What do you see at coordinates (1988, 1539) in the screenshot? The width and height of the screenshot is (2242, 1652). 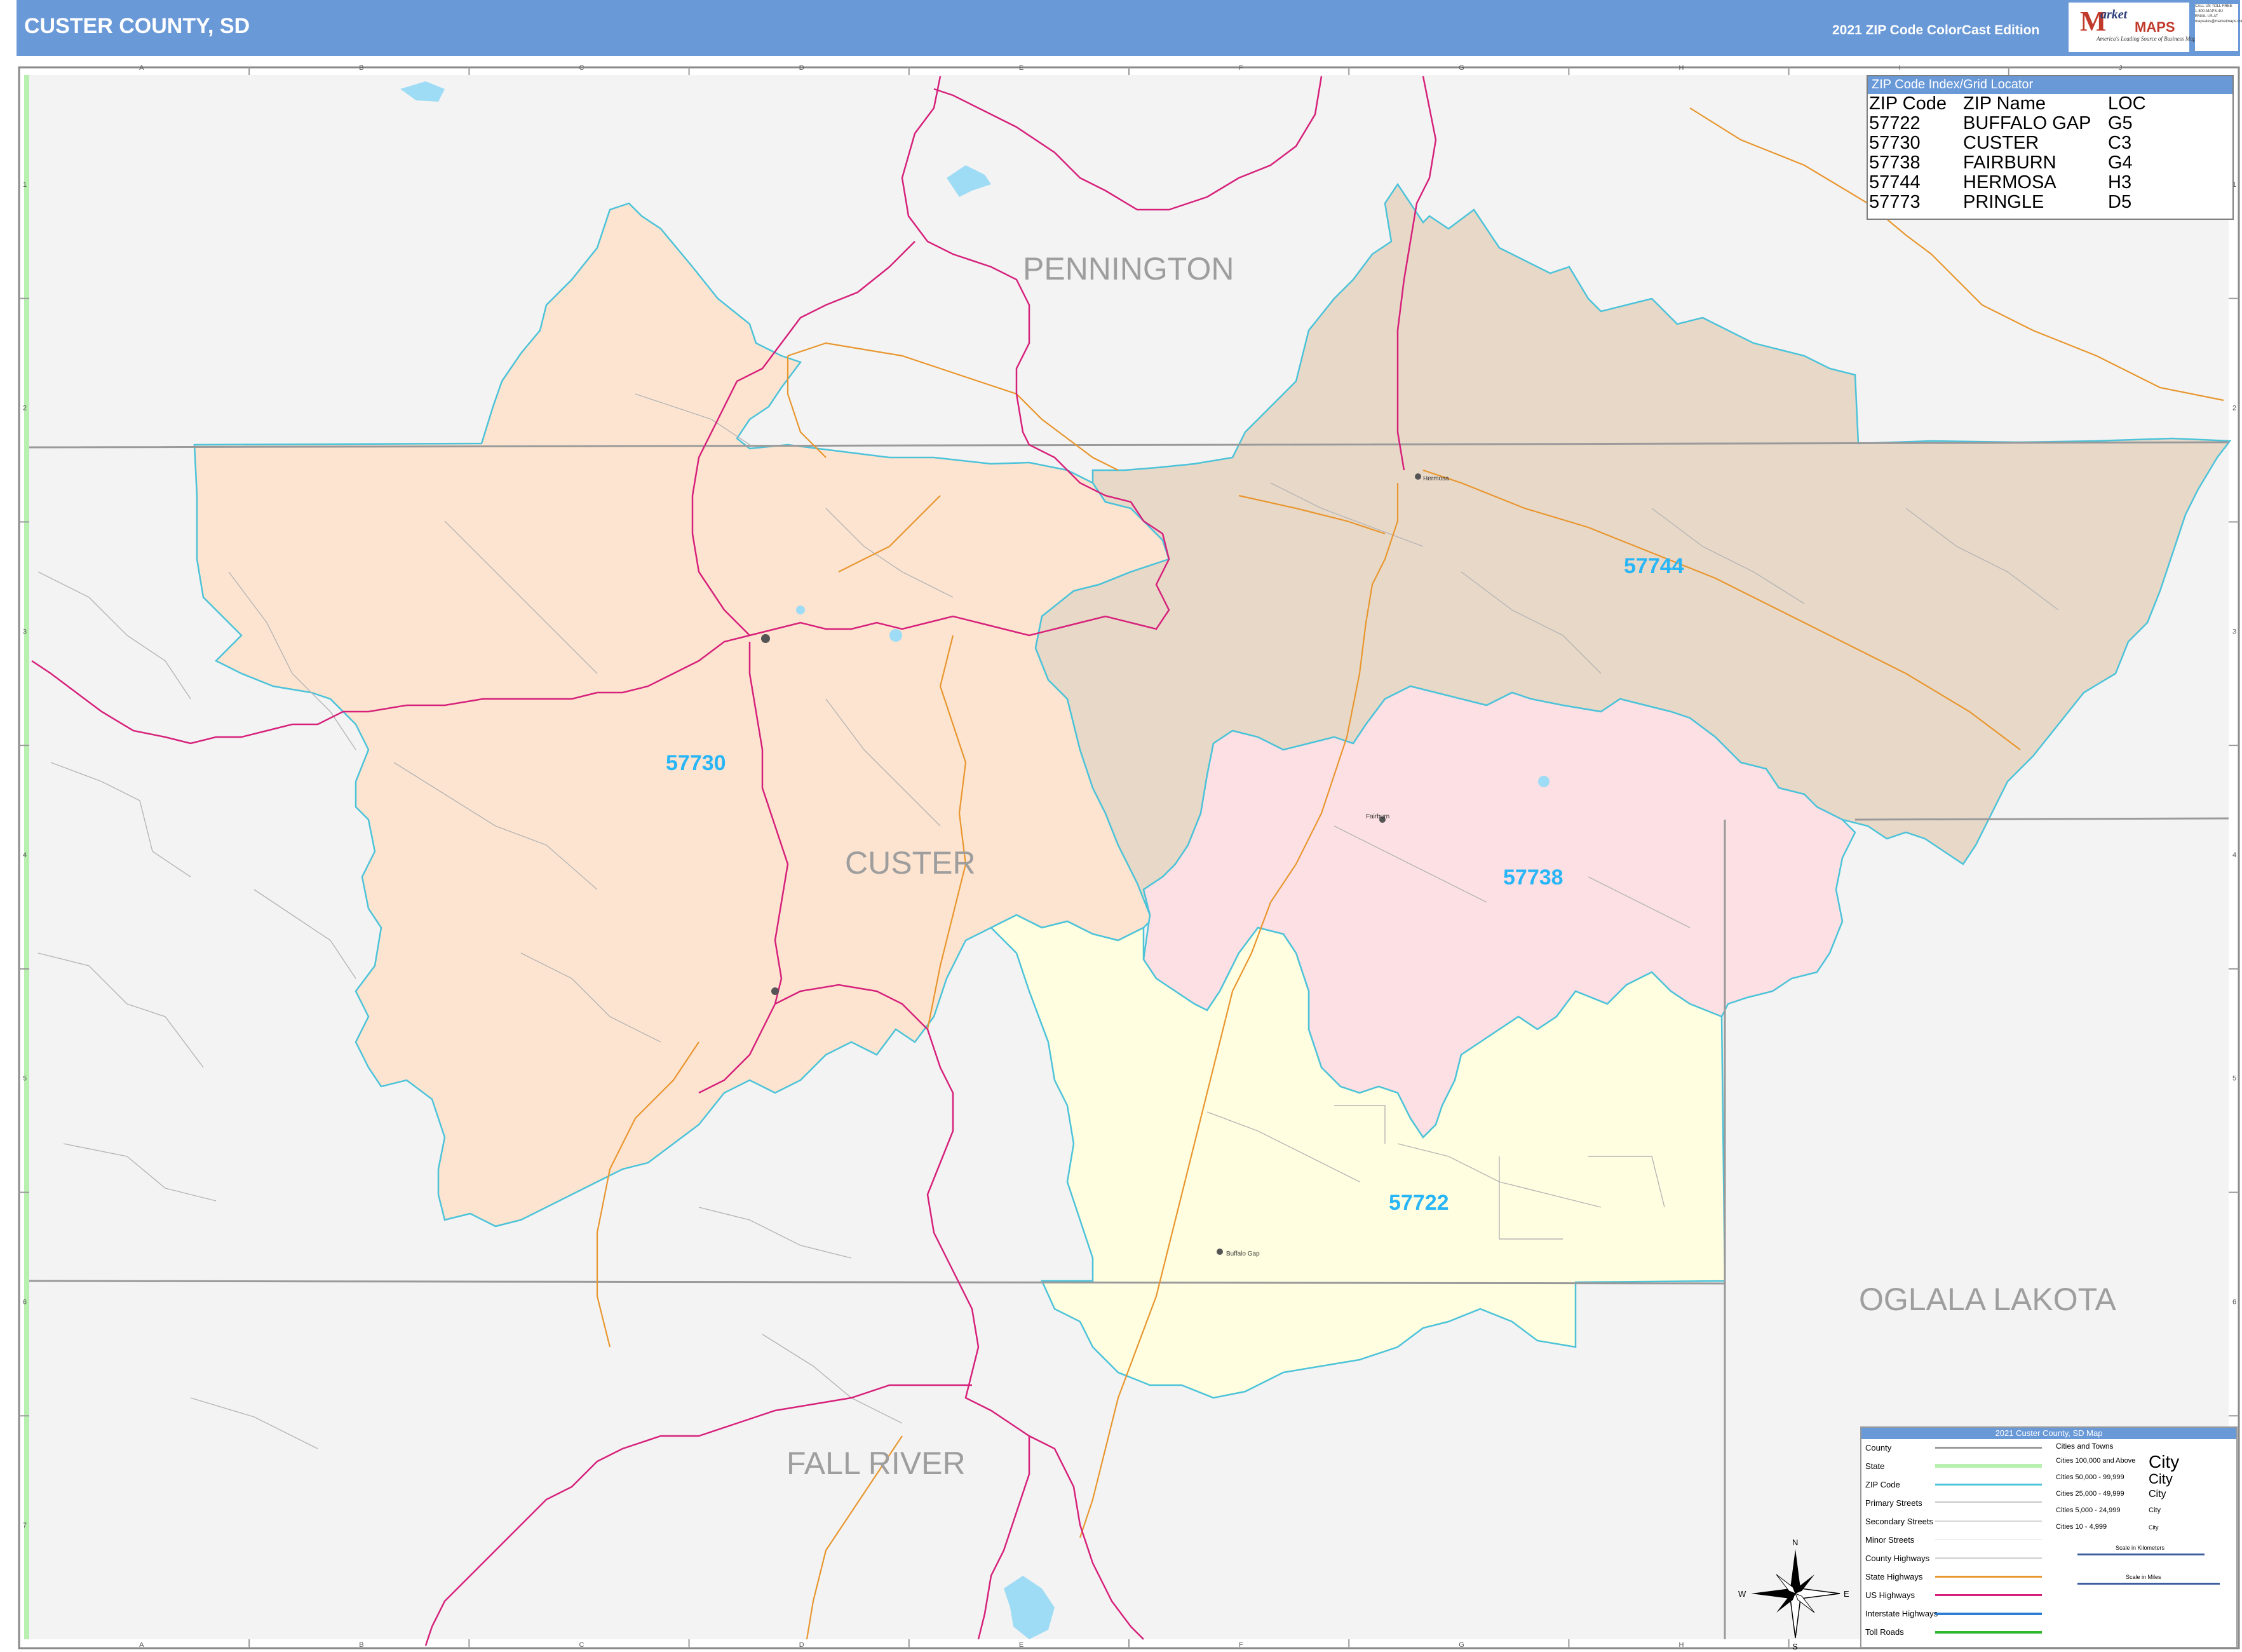 I see `legend-swatch-minor` at bounding box center [1988, 1539].